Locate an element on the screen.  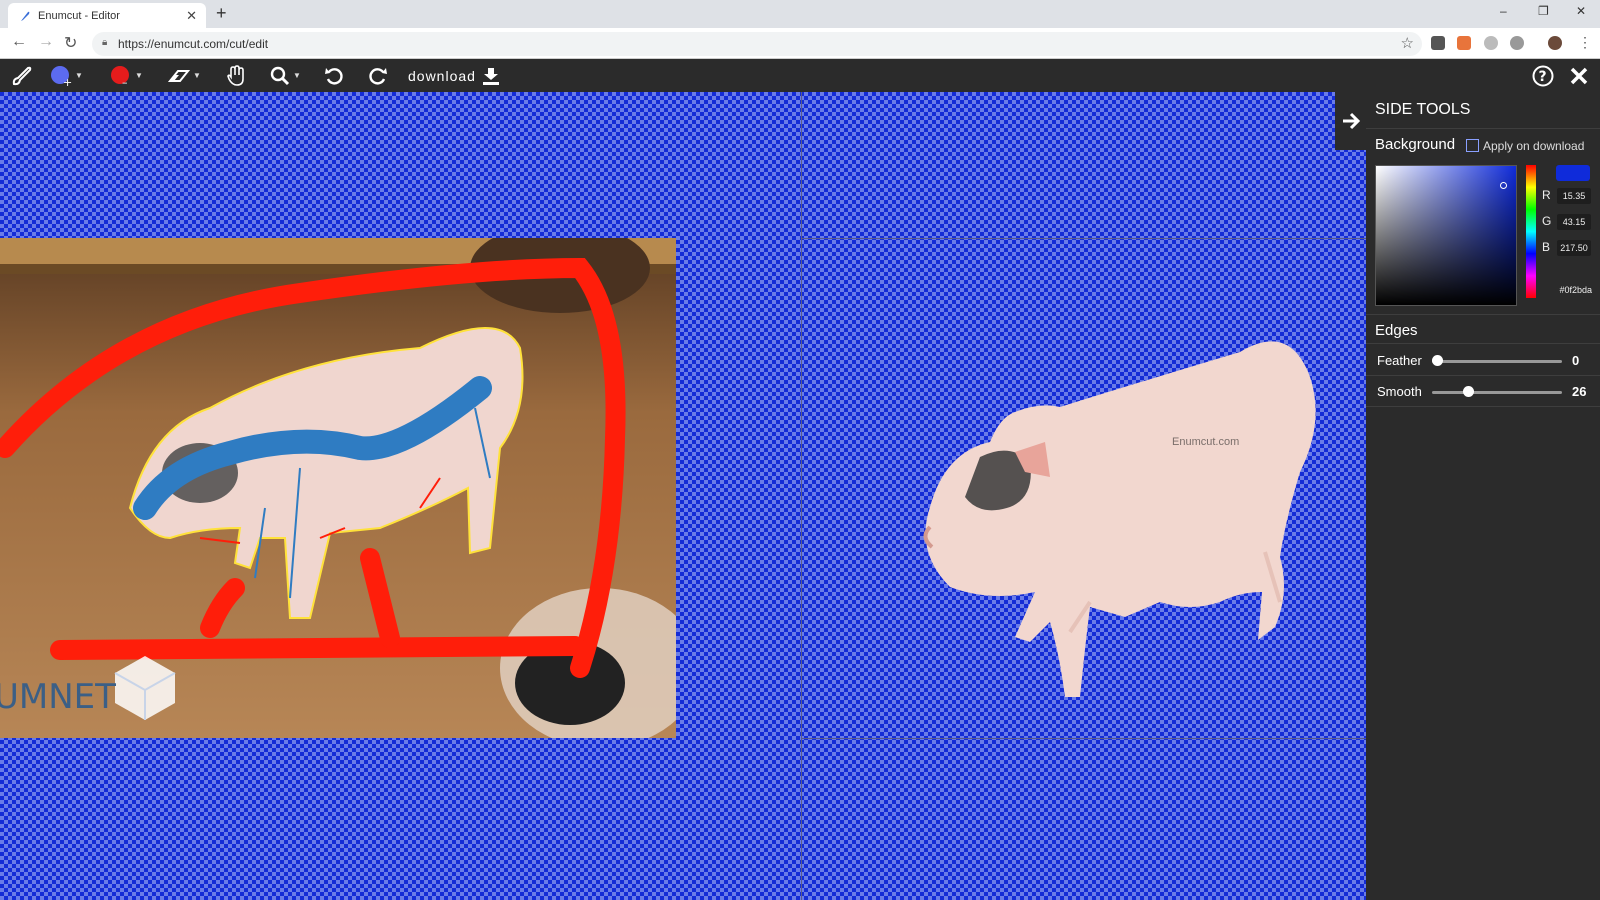
toggle-side-panel-button is located at coordinates (1350, 121).